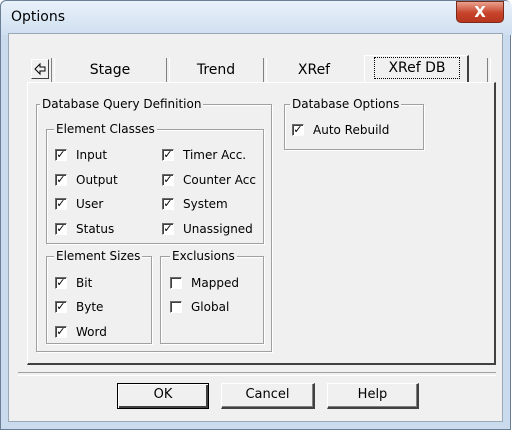 The image size is (513, 432). Describe the element at coordinates (176, 283) in the screenshot. I see `mapped-checkbox` at that location.